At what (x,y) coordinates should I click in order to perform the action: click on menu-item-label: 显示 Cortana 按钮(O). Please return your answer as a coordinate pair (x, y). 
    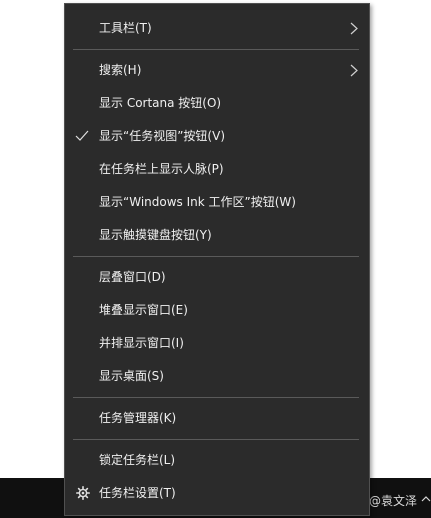
    Looking at the image, I should click on (160, 103).